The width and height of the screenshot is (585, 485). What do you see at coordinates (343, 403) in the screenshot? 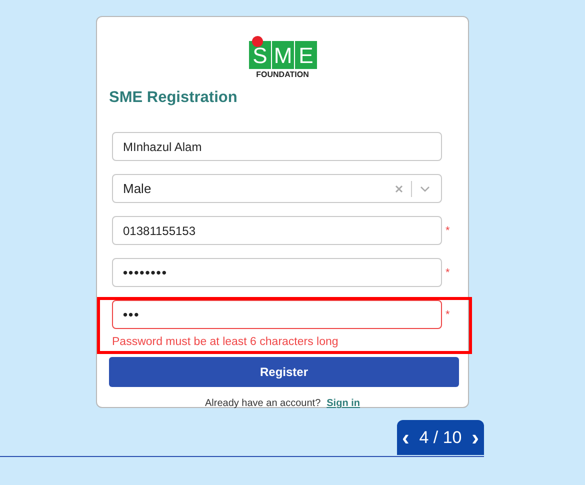
I see `signin-link: Sign in` at bounding box center [343, 403].